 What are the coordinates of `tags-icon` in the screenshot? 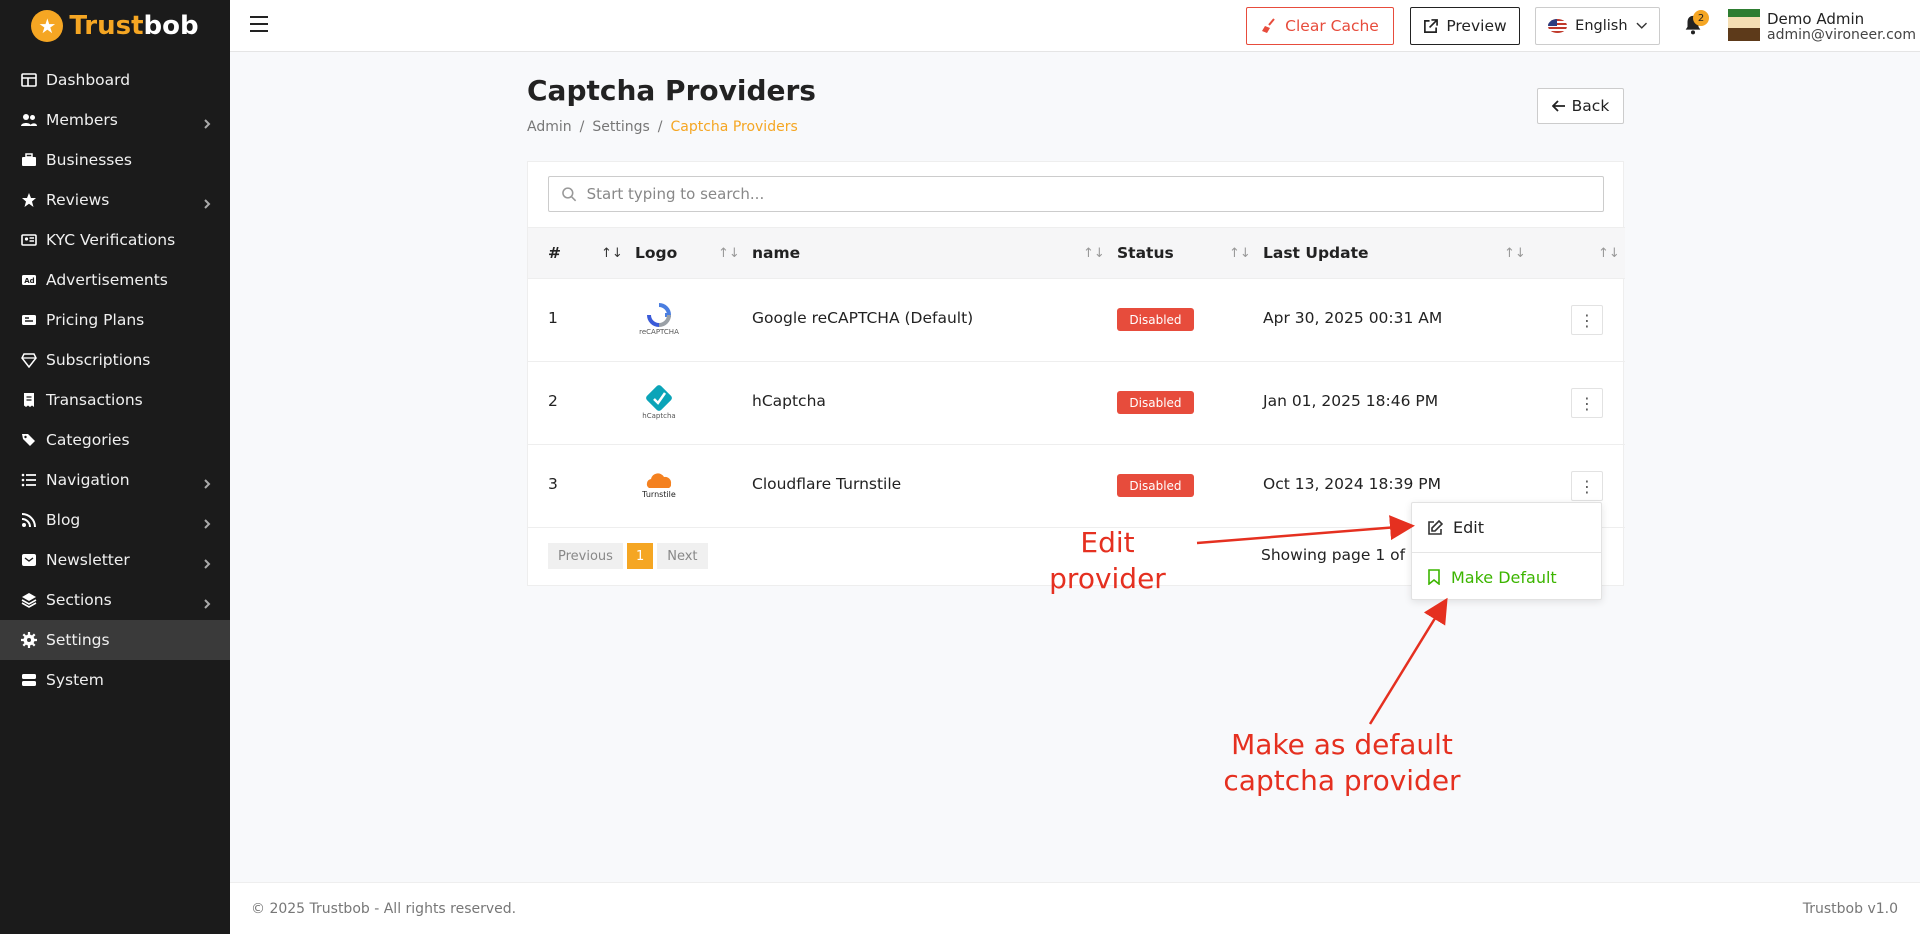 It's located at (29, 440).